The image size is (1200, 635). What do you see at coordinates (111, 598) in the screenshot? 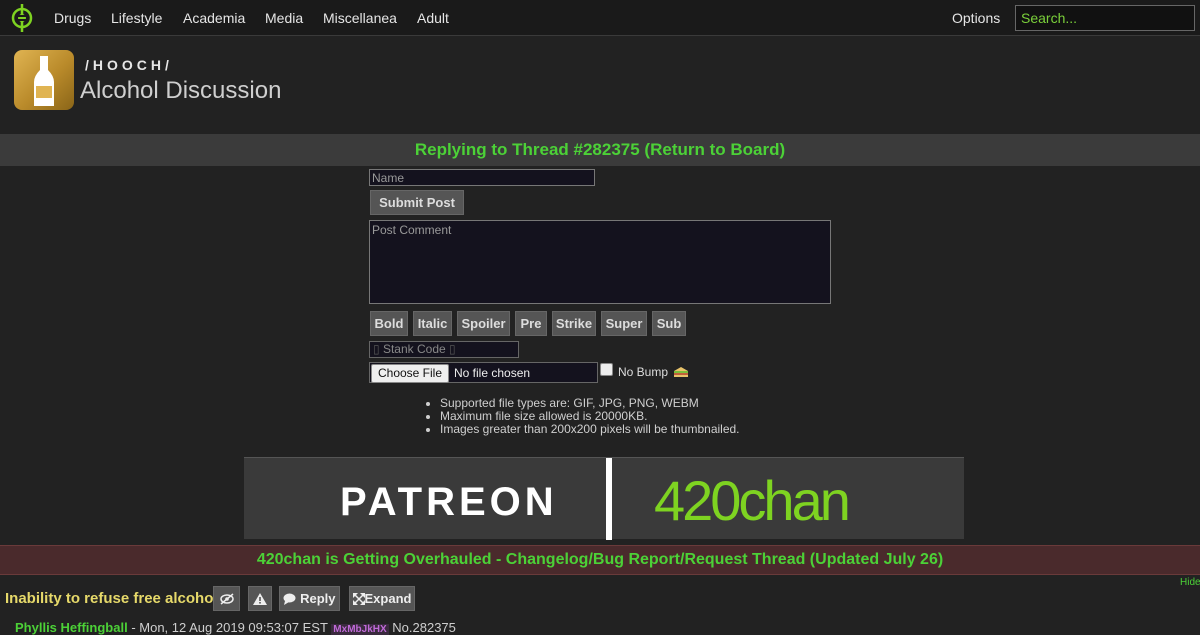
I see `thread-subject: Inability to refuse free alcohol` at bounding box center [111, 598].